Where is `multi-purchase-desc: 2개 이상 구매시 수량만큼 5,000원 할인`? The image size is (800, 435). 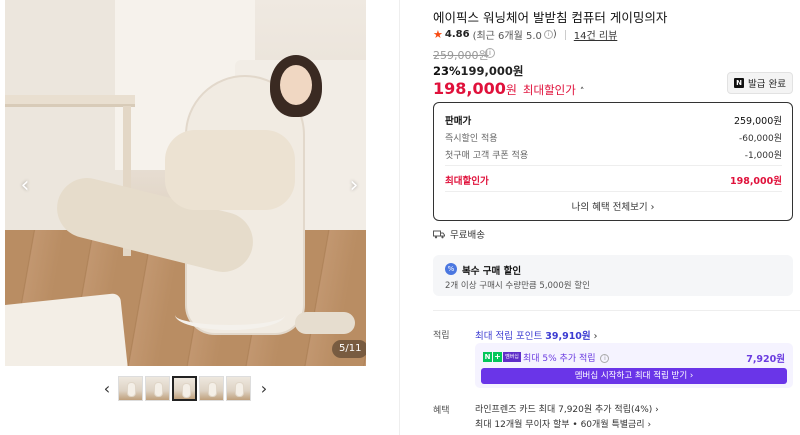 multi-purchase-desc: 2개 이상 구매시 수량만큼 5,000원 할인 is located at coordinates (517, 286).